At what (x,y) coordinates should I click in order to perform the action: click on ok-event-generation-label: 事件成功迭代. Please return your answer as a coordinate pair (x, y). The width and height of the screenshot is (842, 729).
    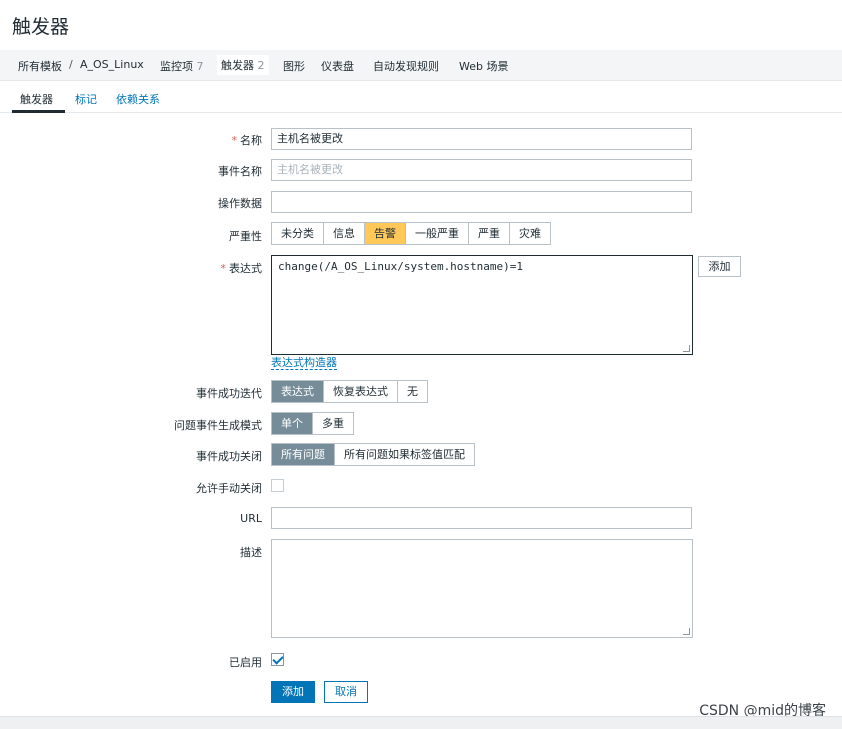
    Looking at the image, I should click on (229, 393).